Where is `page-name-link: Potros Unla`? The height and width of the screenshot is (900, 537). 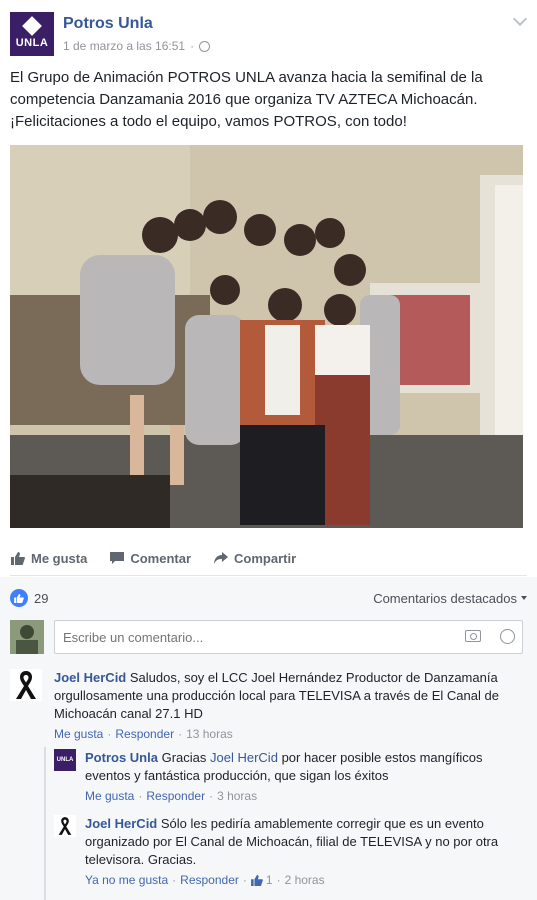
page-name-link: Potros Unla is located at coordinates (108, 24).